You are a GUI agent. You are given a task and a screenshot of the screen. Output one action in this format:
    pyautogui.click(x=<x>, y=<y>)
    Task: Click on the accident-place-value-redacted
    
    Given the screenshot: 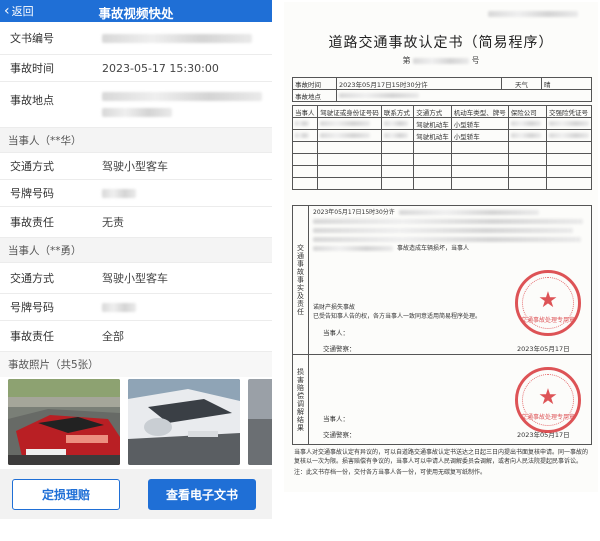 What is the action you would take?
    pyautogui.click(x=182, y=96)
    